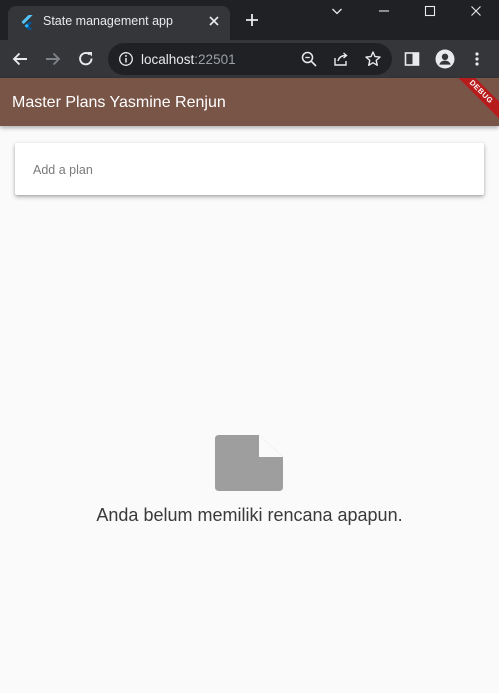  I want to click on arrow-right-icon, so click(53, 59).